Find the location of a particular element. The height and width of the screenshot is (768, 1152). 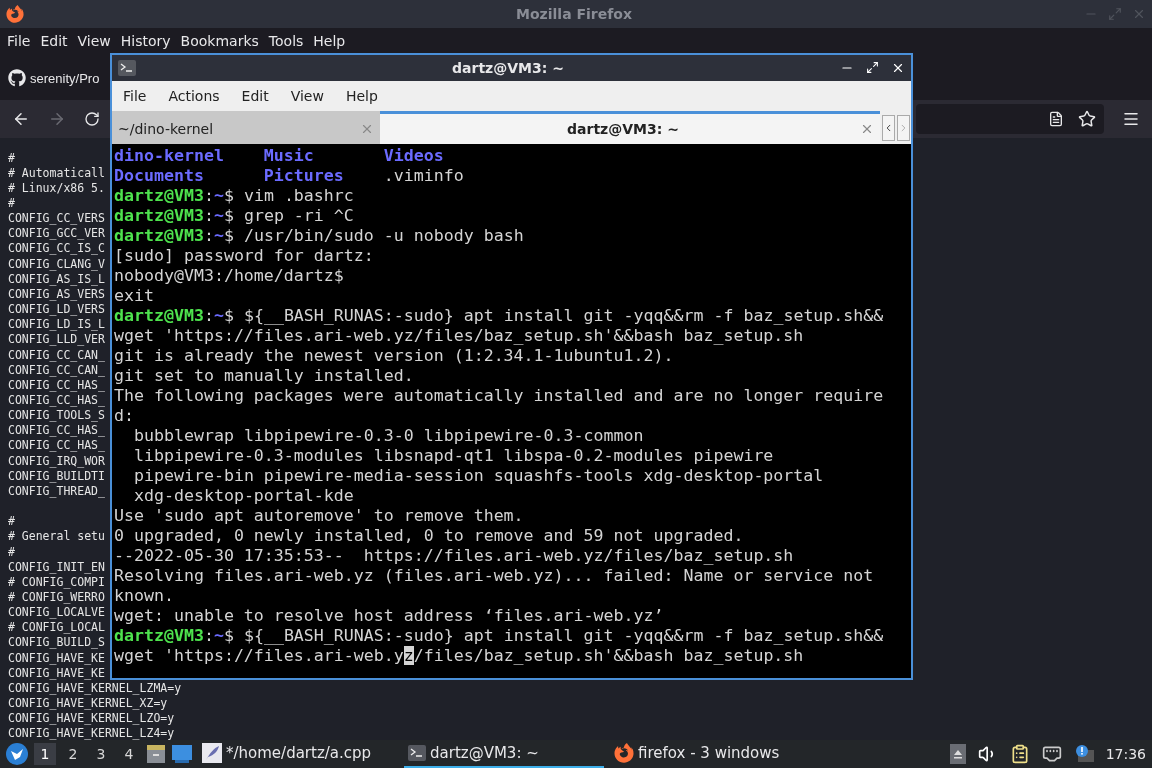

output-line: libpipewire-0.3-modules libsnapd-qt1 libspa-0.2-modules pipewire is located at coordinates (454, 456).